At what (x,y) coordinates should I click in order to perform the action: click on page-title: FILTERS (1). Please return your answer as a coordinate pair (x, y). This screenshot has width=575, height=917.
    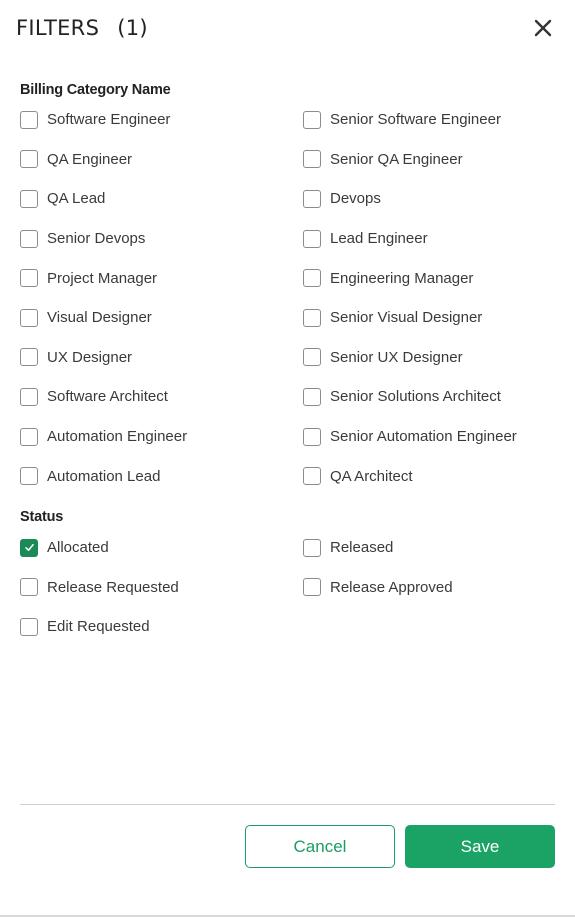
    Looking at the image, I should click on (82, 28).